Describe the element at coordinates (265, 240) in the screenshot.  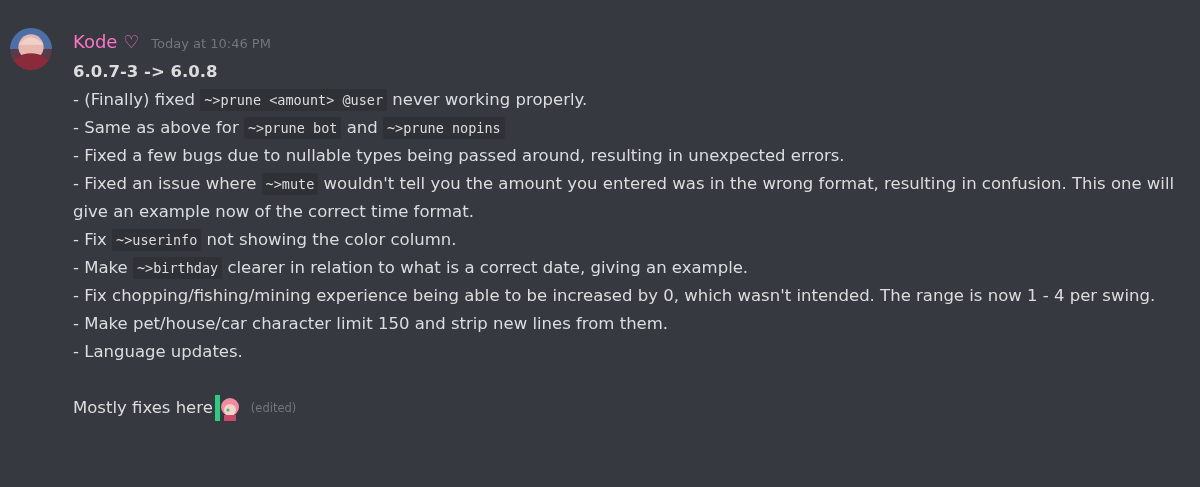
I see `message-line: - Fix ~>userinfo not showing the color column.` at that location.